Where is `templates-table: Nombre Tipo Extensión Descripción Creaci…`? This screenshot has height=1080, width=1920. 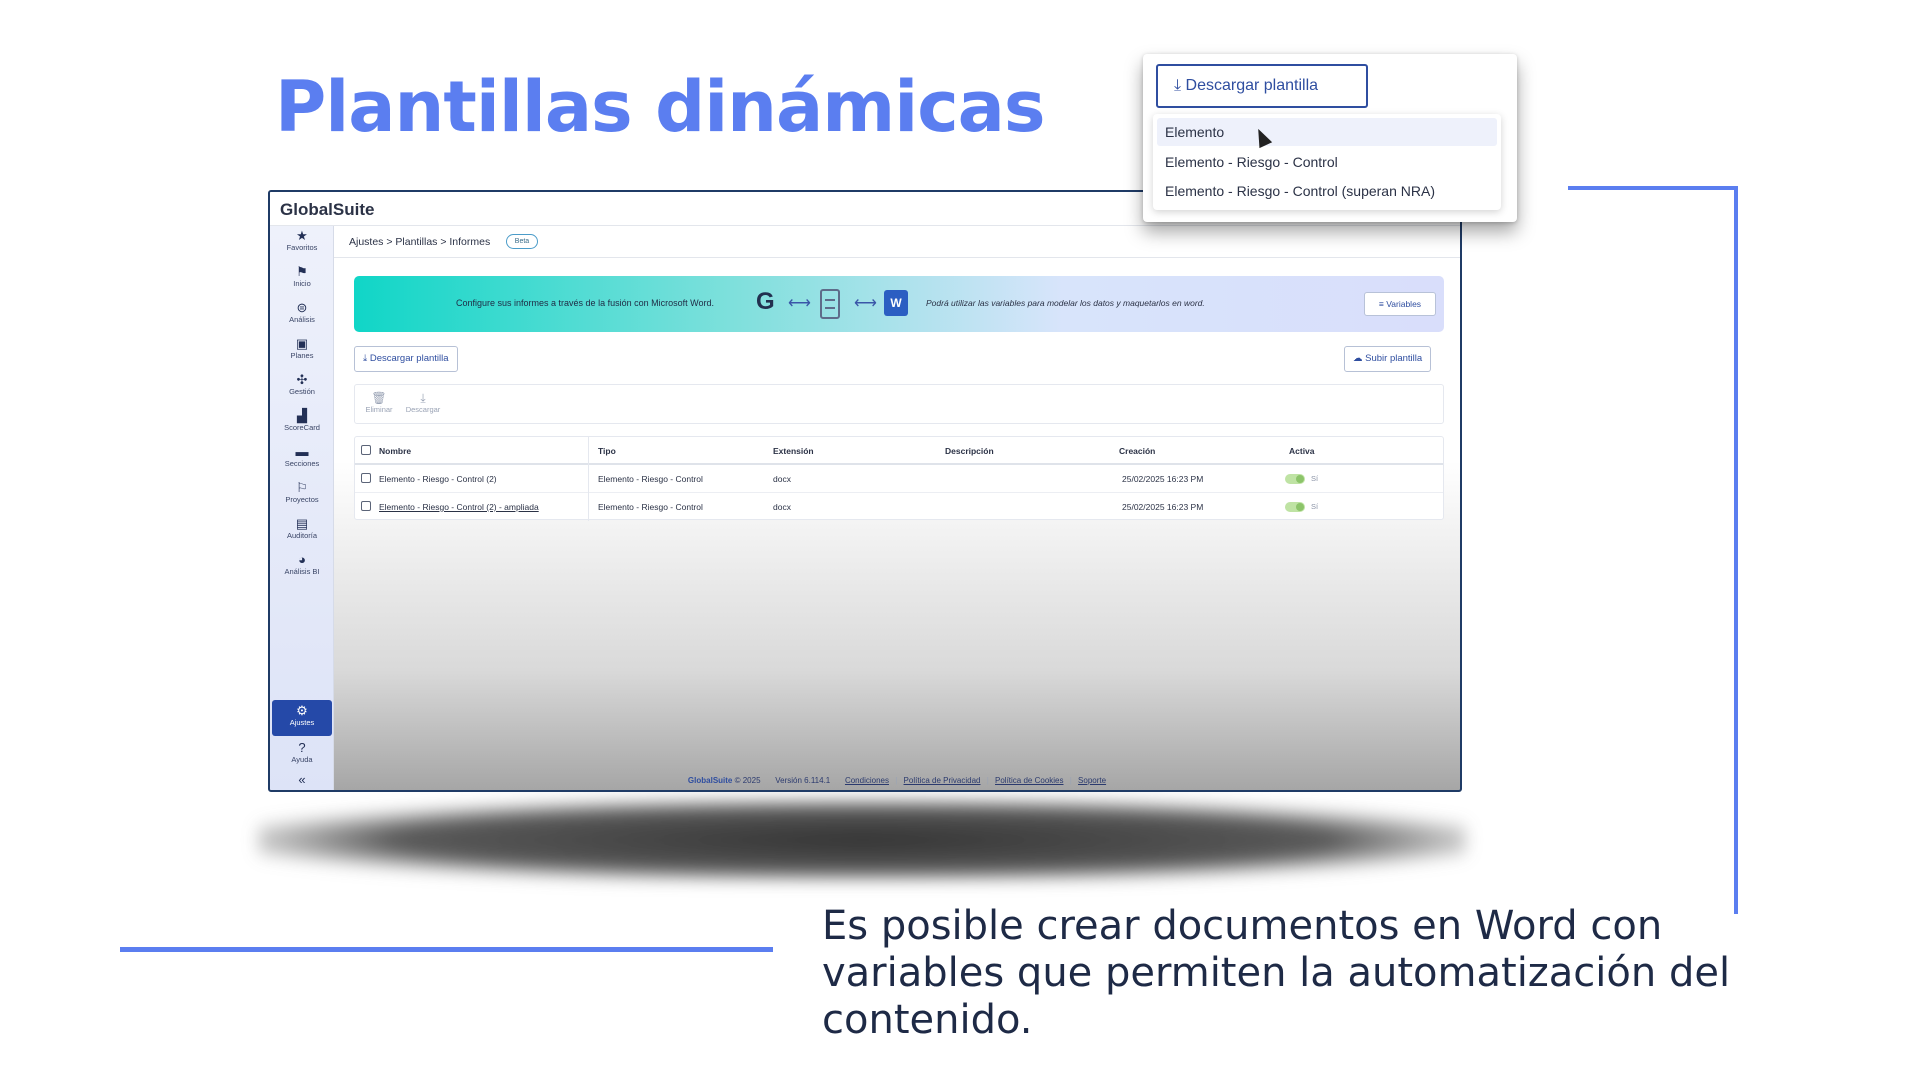
templates-table: Nombre Tipo Extensión Descripción Creaci… is located at coordinates (899, 478).